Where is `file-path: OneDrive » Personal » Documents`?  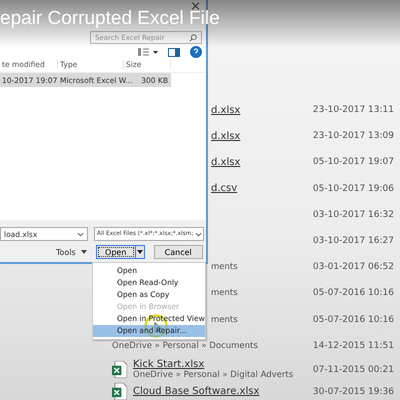
file-path: OneDrive » Personal » Documents is located at coordinates (185, 345).